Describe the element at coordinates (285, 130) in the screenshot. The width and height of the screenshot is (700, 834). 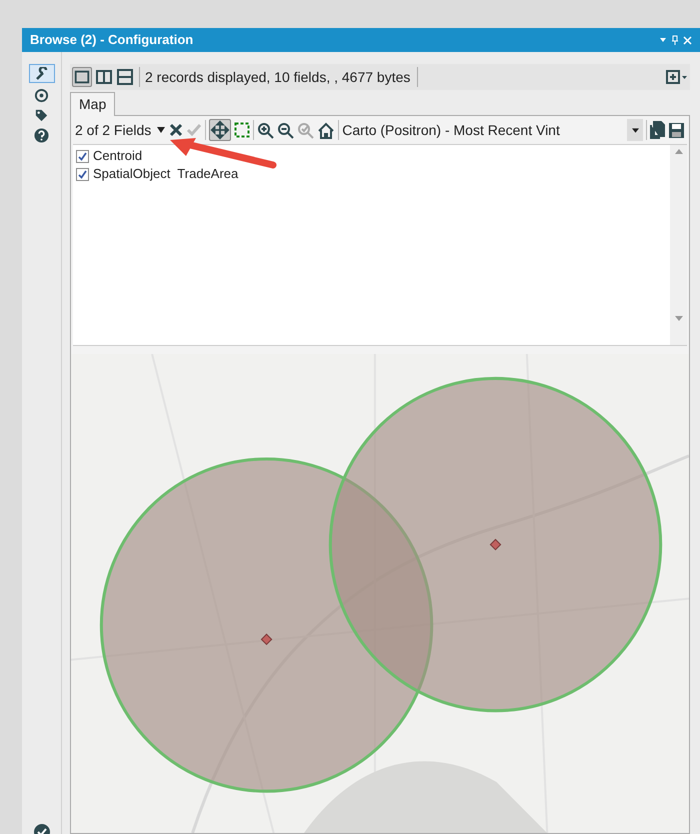
I see `zoom-out-icon` at that location.